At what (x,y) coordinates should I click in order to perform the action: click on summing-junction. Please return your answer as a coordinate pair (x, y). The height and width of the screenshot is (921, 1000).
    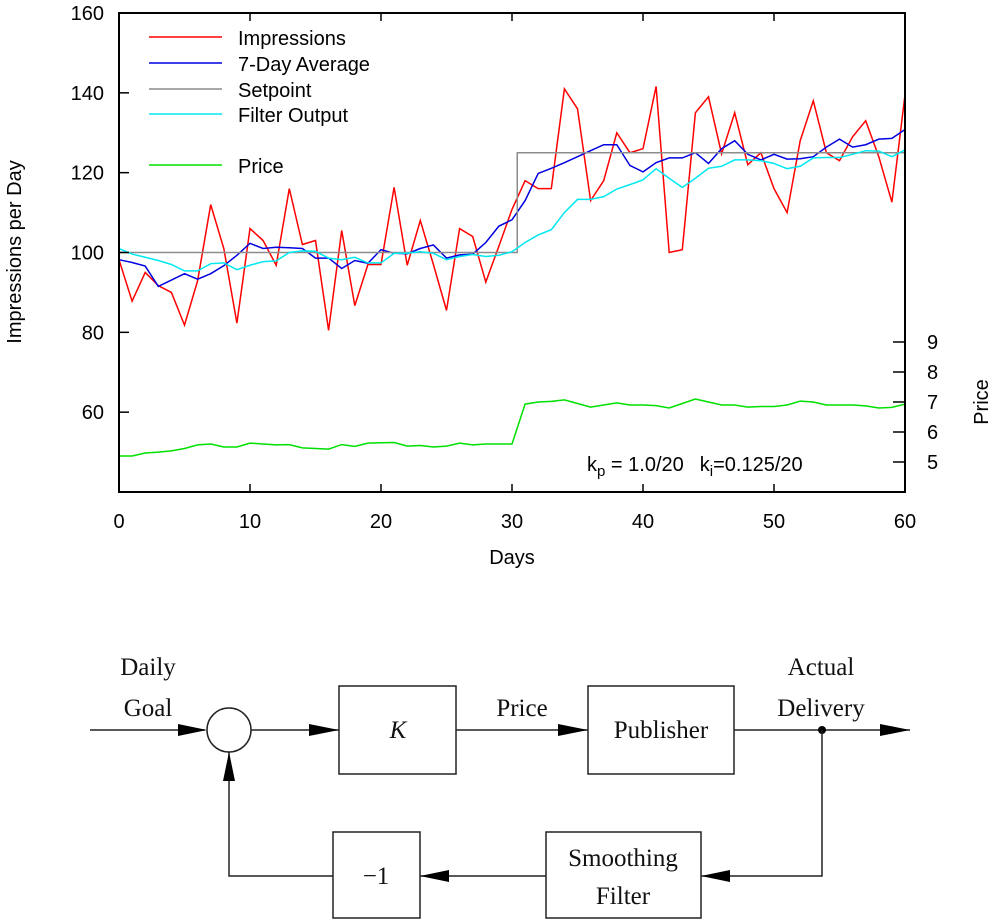
    Looking at the image, I should click on (229, 730).